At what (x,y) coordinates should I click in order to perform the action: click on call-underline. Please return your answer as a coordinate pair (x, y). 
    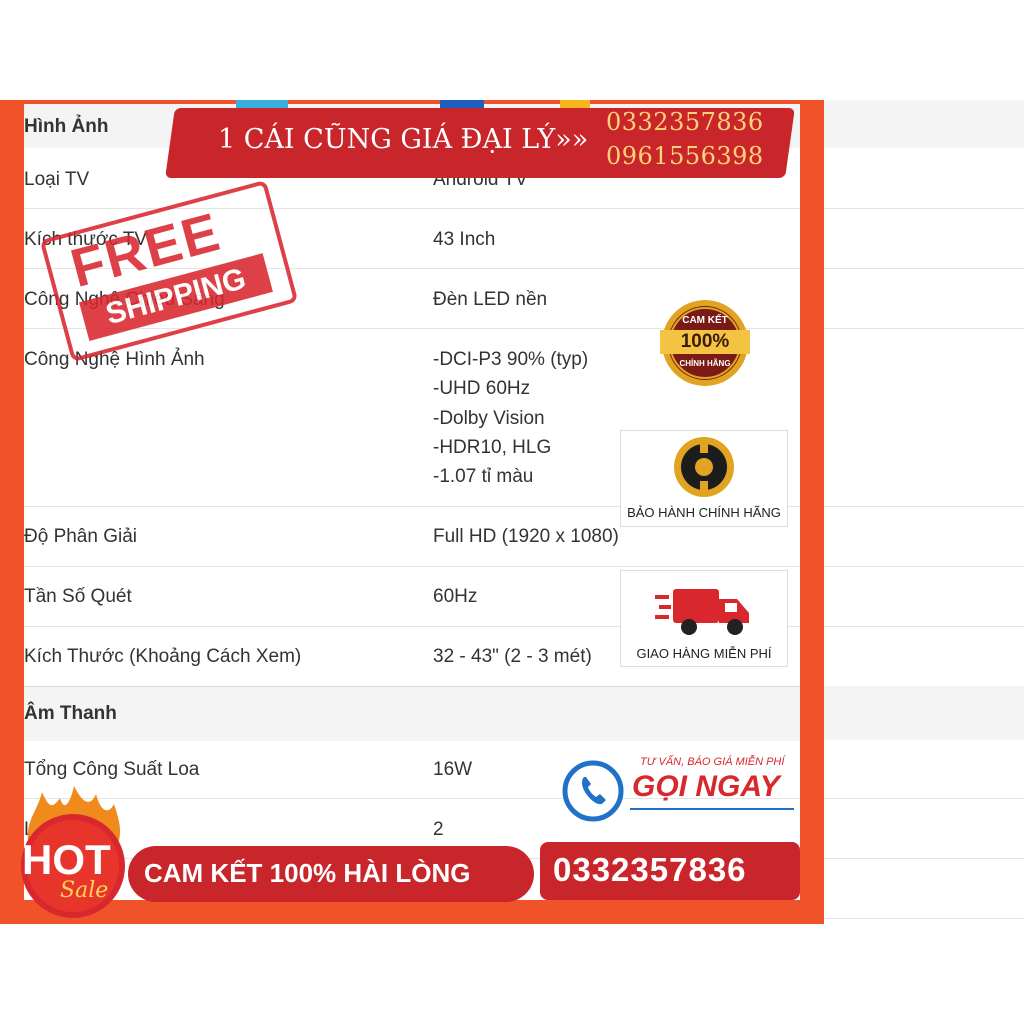
    Looking at the image, I should click on (712, 809).